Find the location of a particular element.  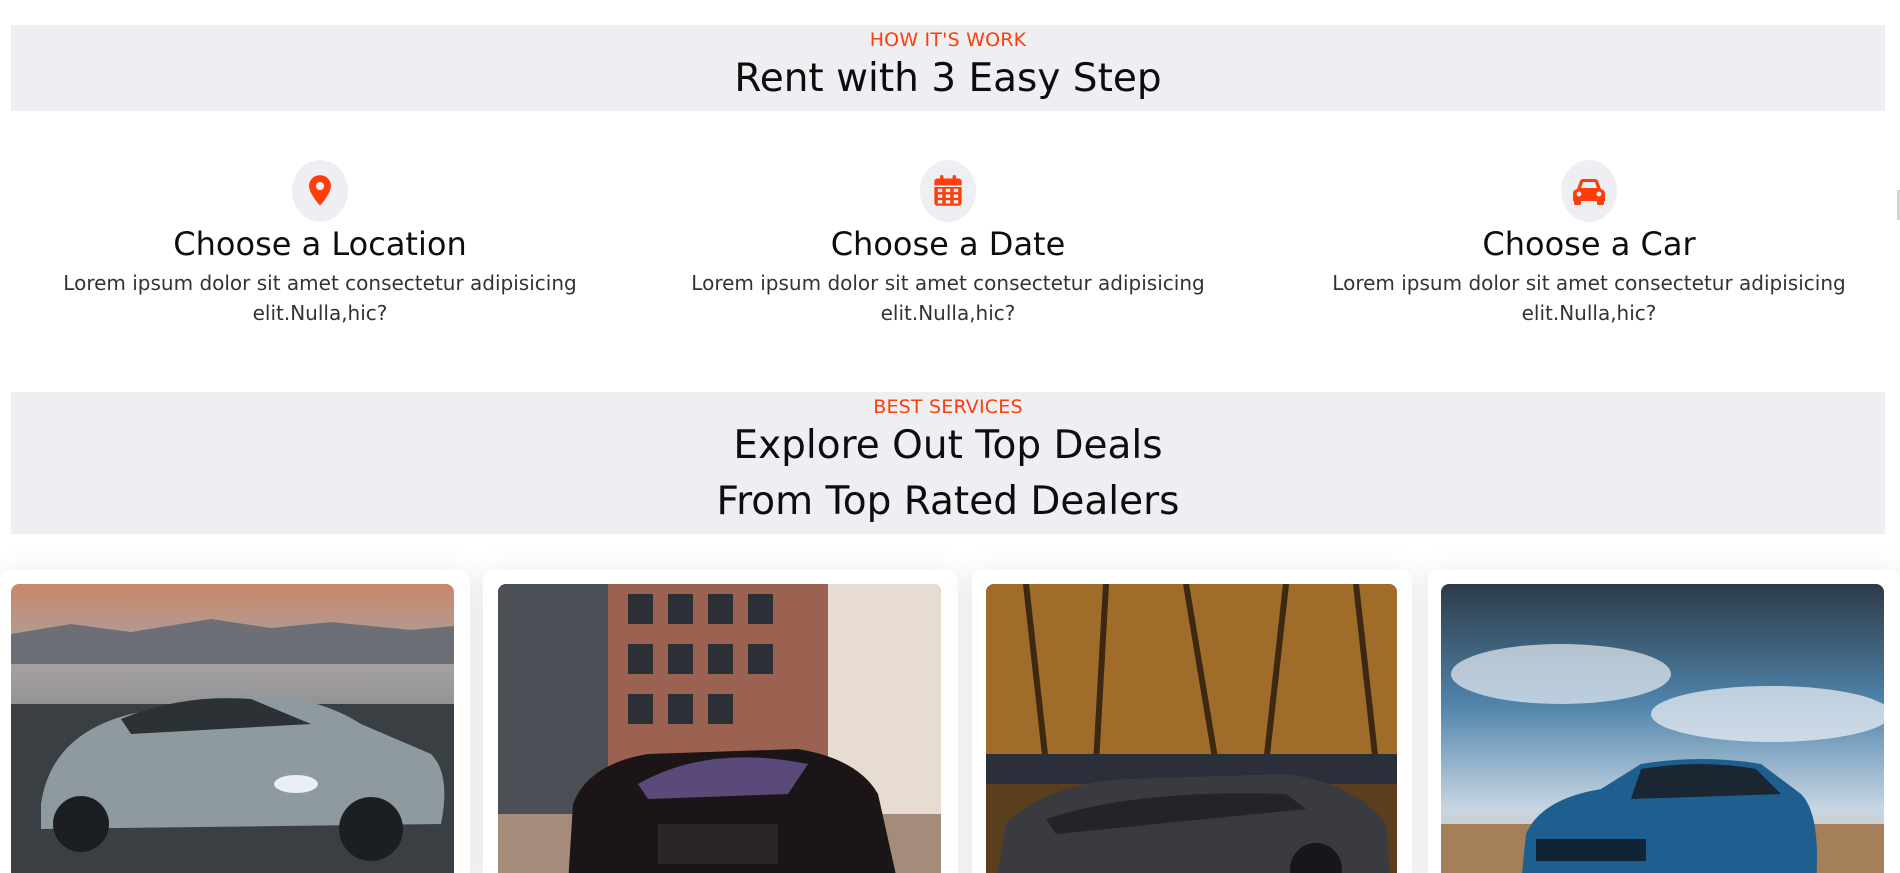

car-photo-volvo is located at coordinates (1662, 728).